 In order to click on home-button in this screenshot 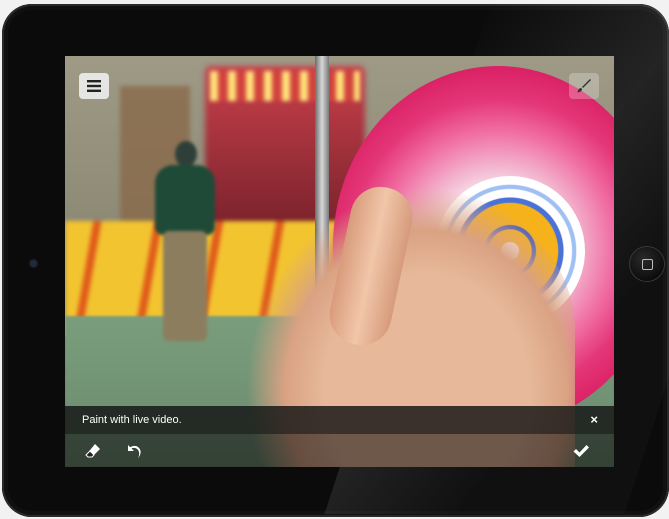, I will do `click(647, 264)`.